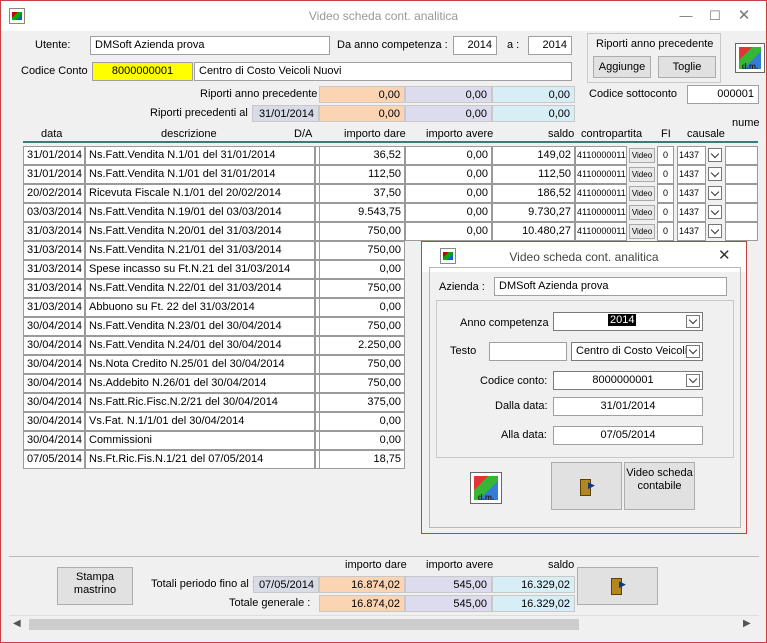  Describe the element at coordinates (200, 326) in the screenshot. I see `cell-descrizione: Ns.Fatt.Vendita N.23/01 del 30/04/2014` at that location.